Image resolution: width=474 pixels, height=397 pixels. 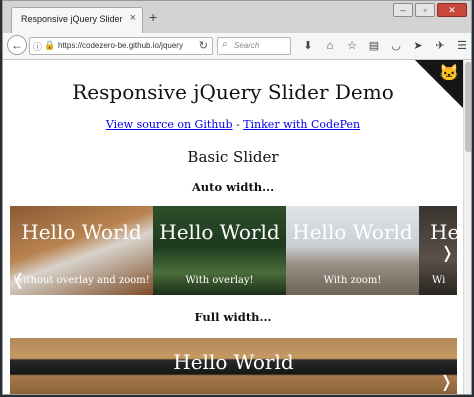 I want to click on minimize-button: –, so click(x=403, y=10).